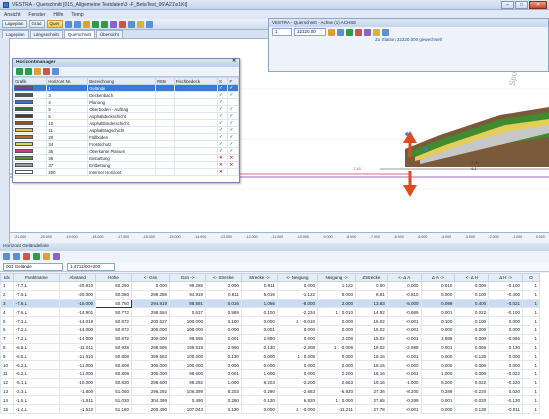  I want to click on grid-cell: 50.350, so click(114, 294).